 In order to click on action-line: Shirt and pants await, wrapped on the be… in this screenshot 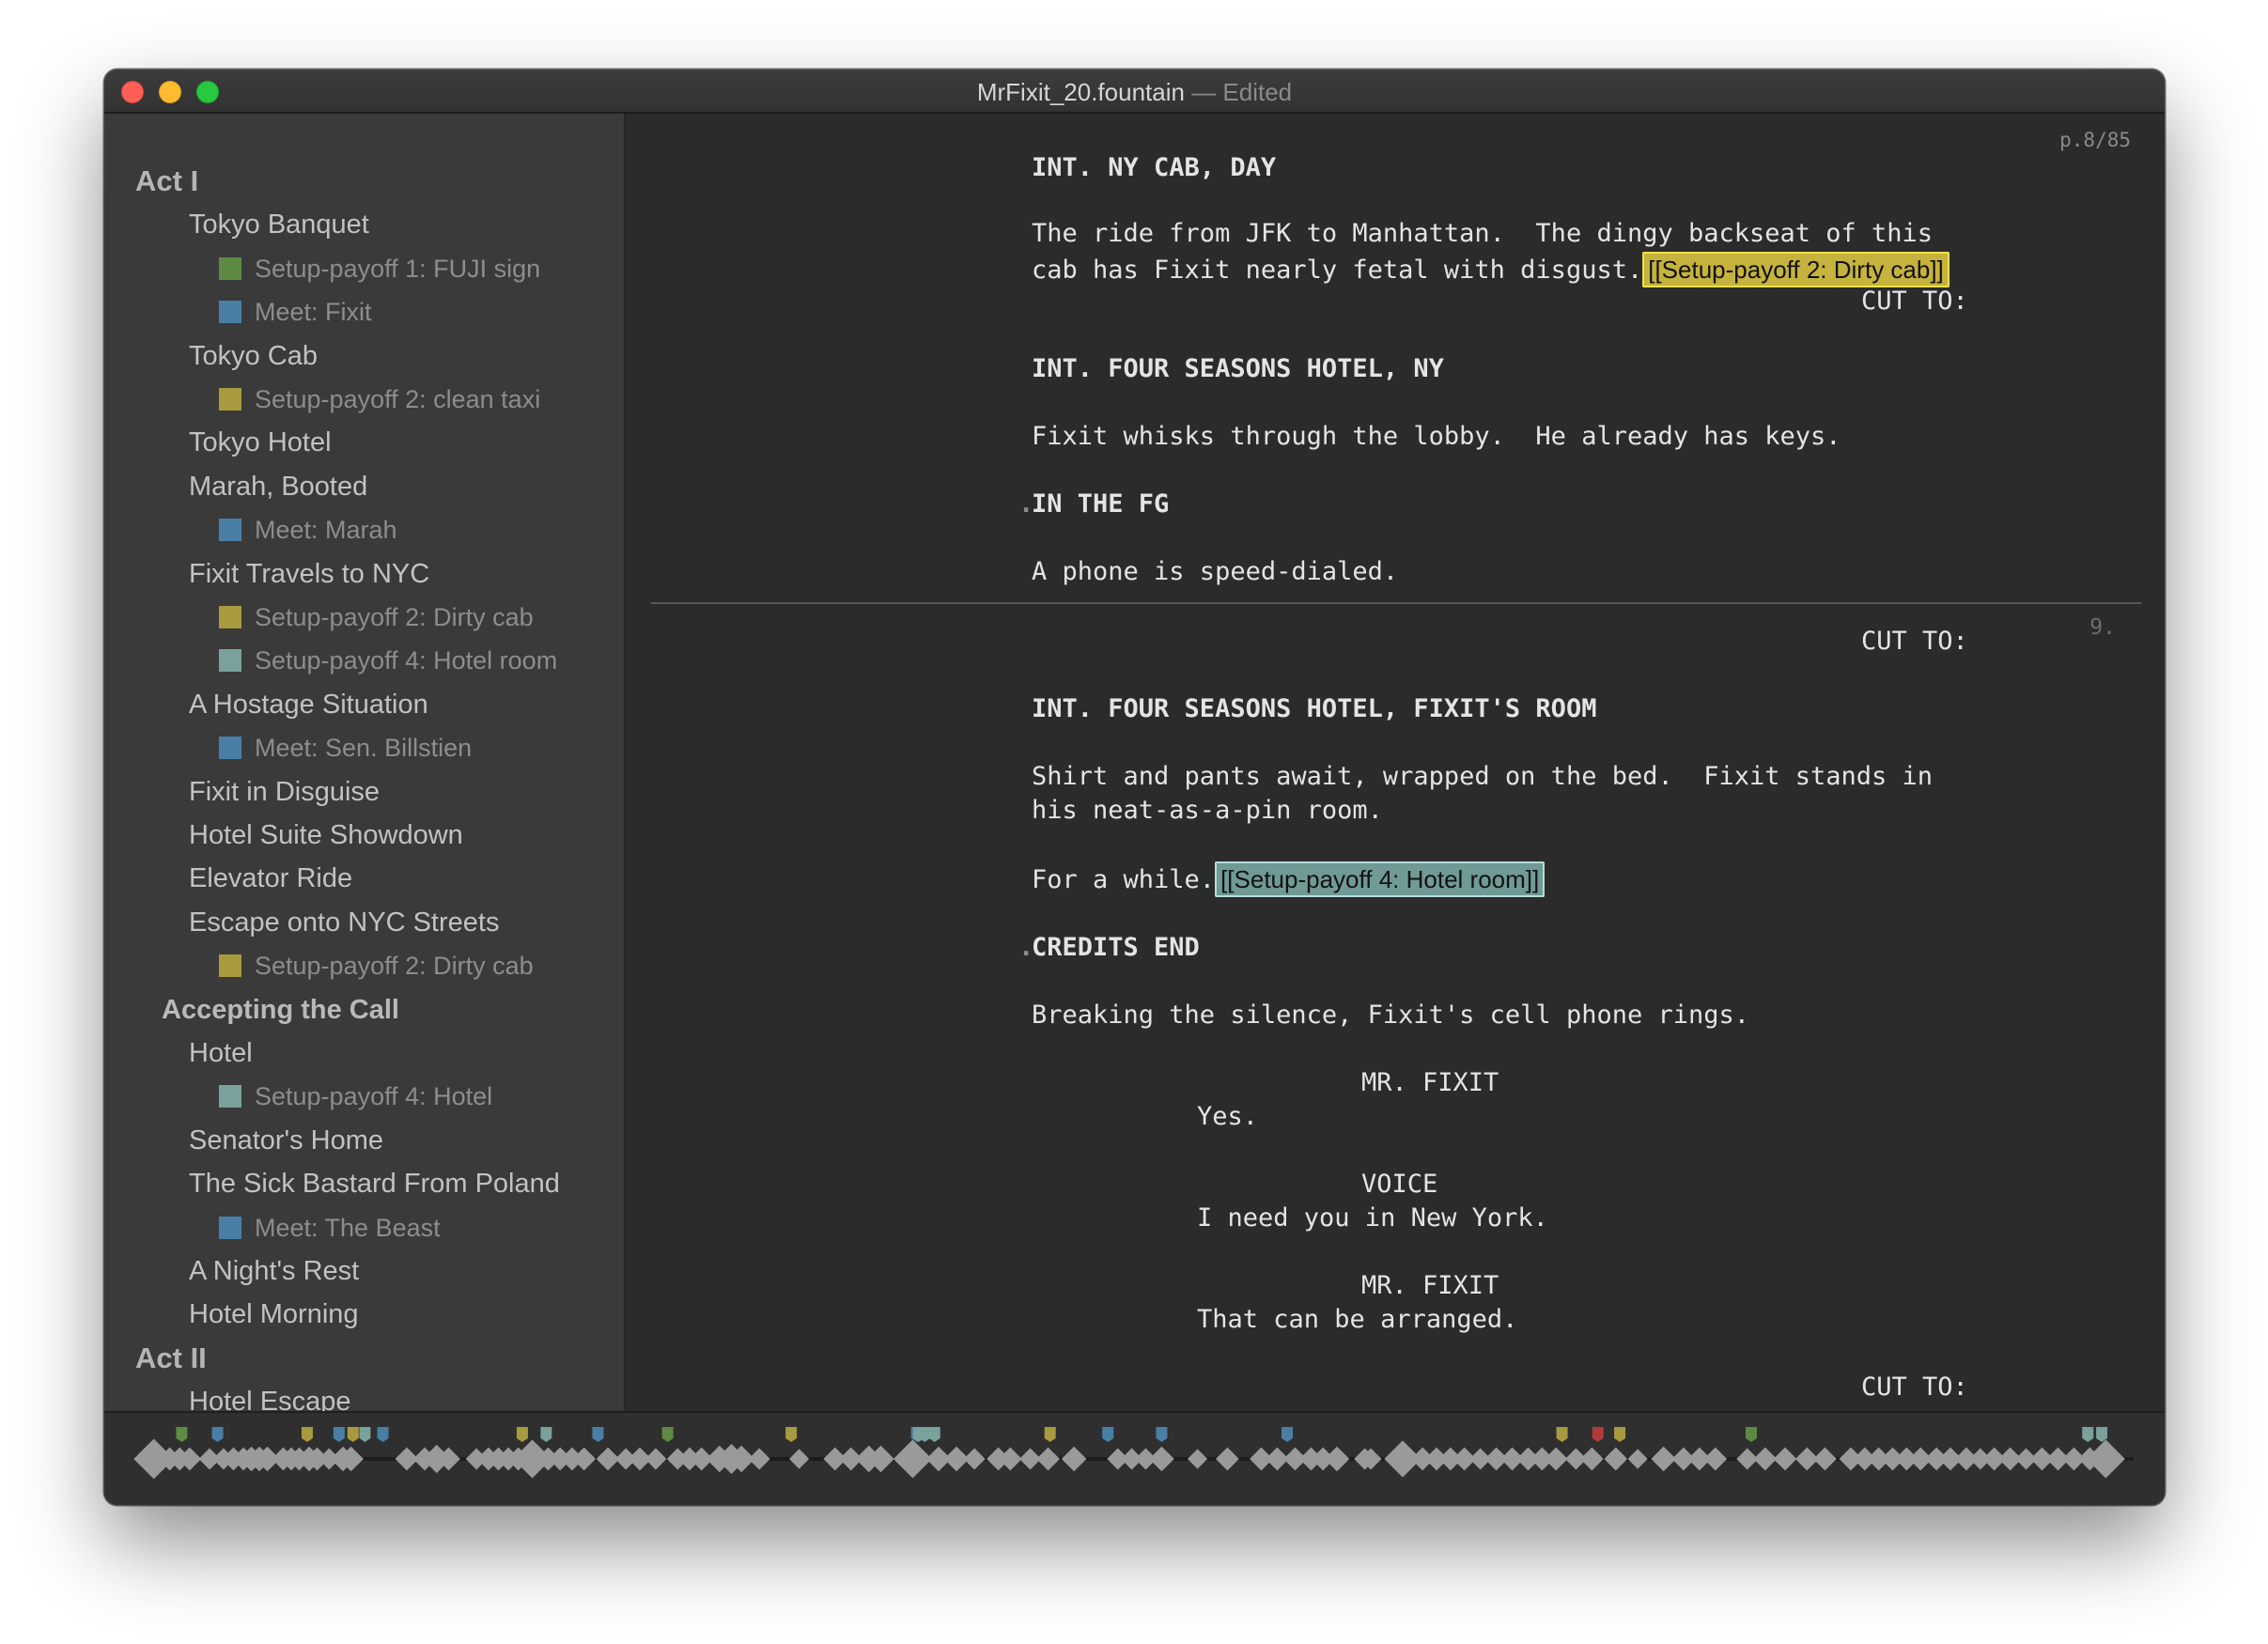, I will do `click(1482, 777)`.